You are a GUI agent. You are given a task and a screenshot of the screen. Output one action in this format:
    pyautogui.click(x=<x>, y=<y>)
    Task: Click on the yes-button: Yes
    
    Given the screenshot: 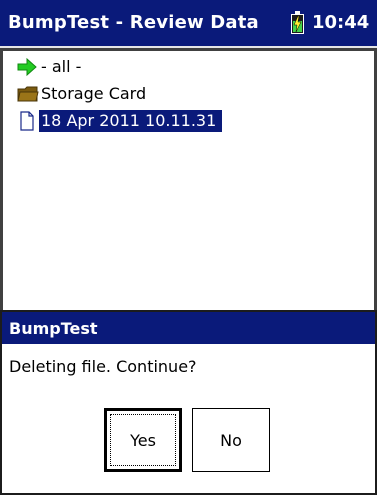 What is the action you would take?
    pyautogui.click(x=143, y=440)
    